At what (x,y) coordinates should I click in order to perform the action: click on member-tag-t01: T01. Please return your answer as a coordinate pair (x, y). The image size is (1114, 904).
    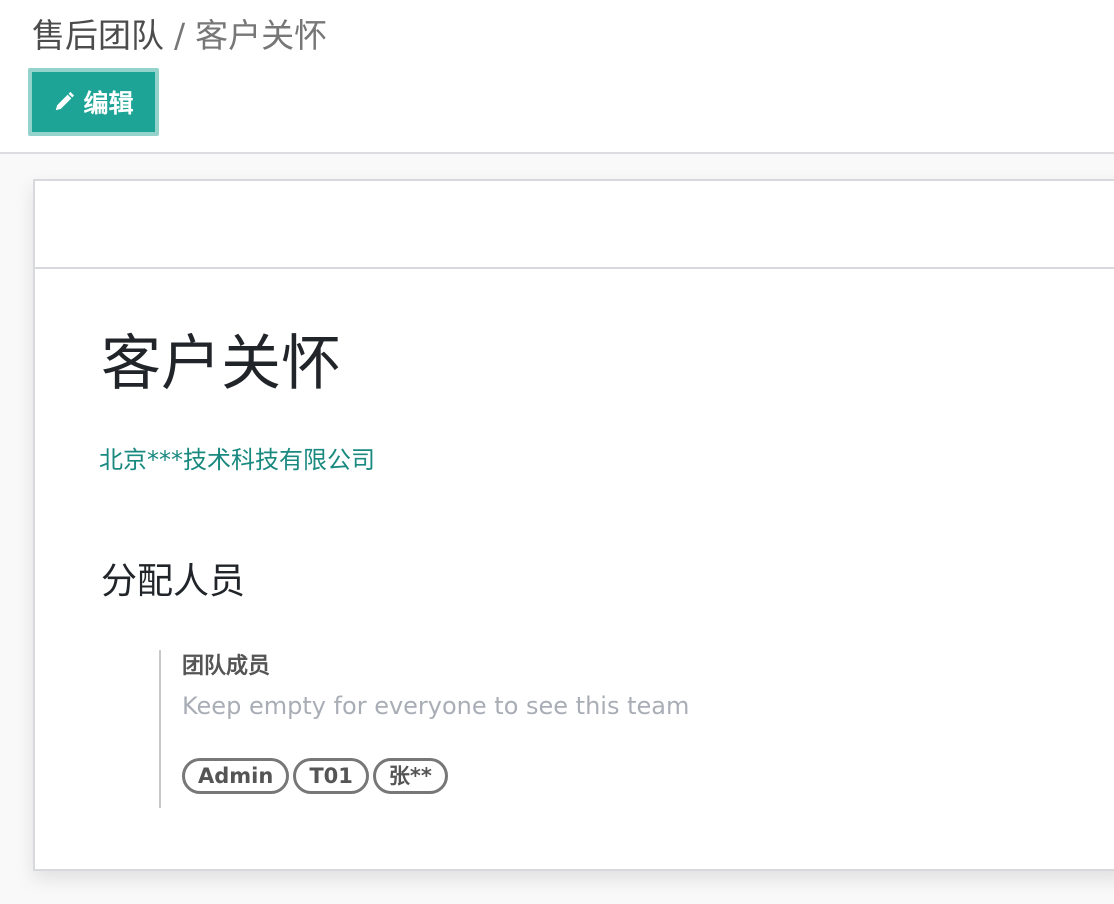
    Looking at the image, I should click on (331, 776).